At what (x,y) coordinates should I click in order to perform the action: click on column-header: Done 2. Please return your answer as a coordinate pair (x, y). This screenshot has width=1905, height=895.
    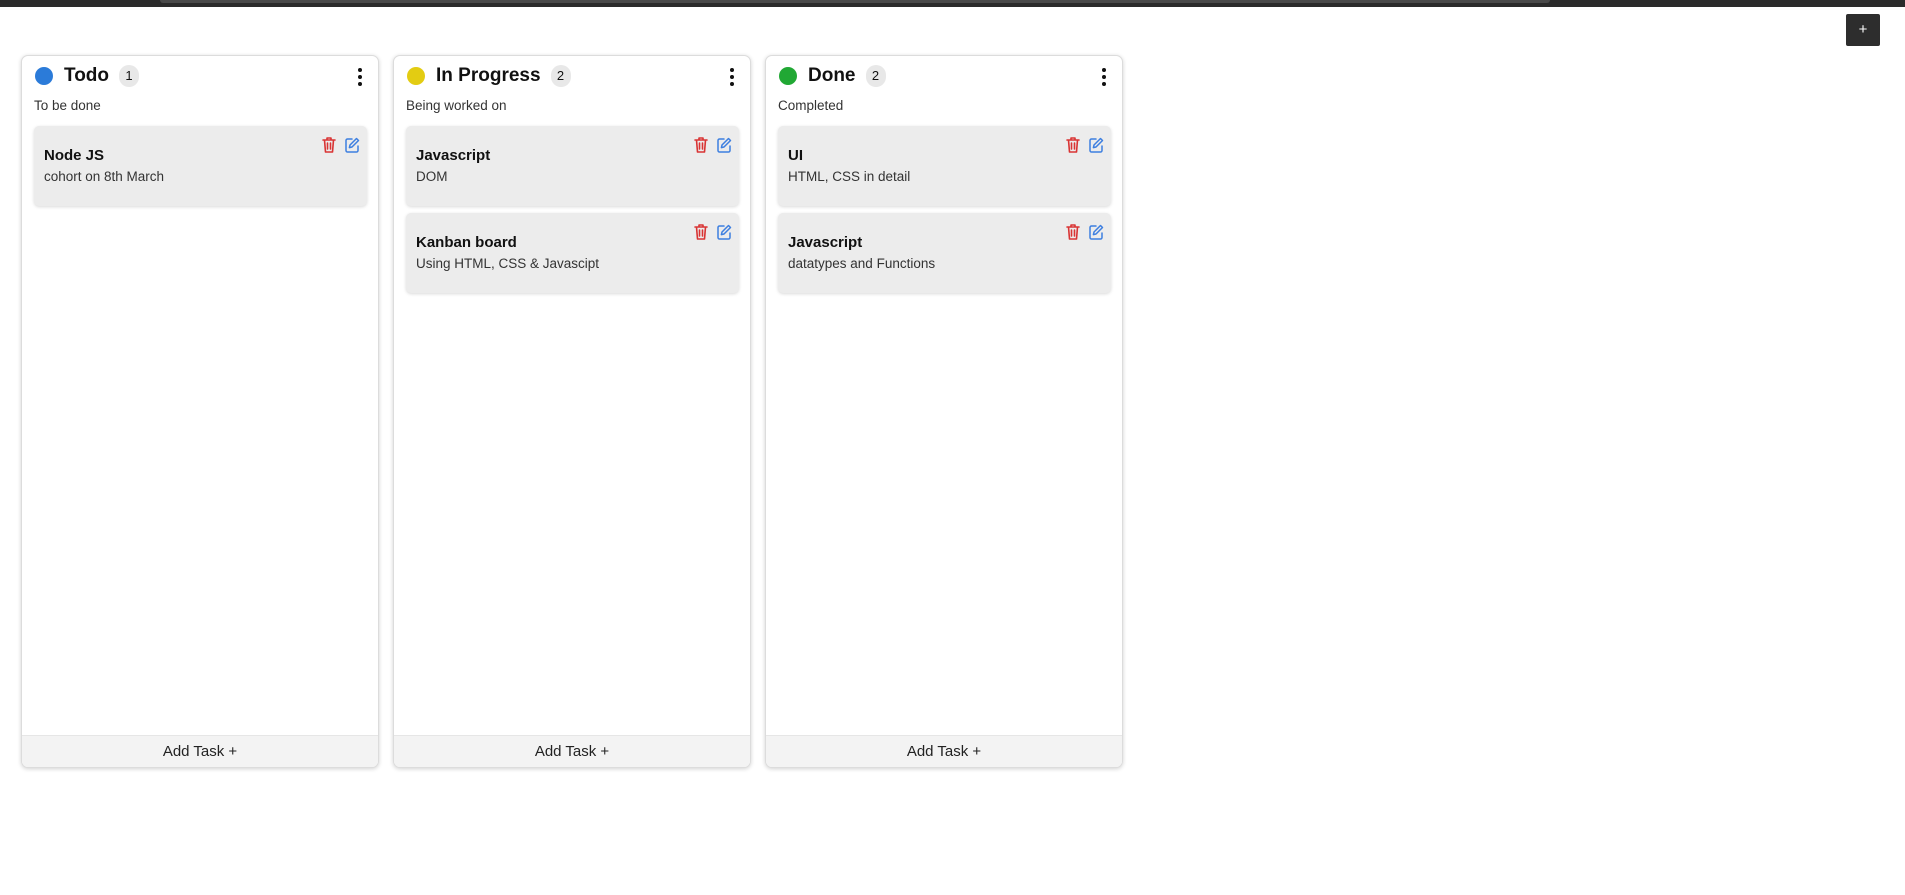
    Looking at the image, I should click on (944, 76).